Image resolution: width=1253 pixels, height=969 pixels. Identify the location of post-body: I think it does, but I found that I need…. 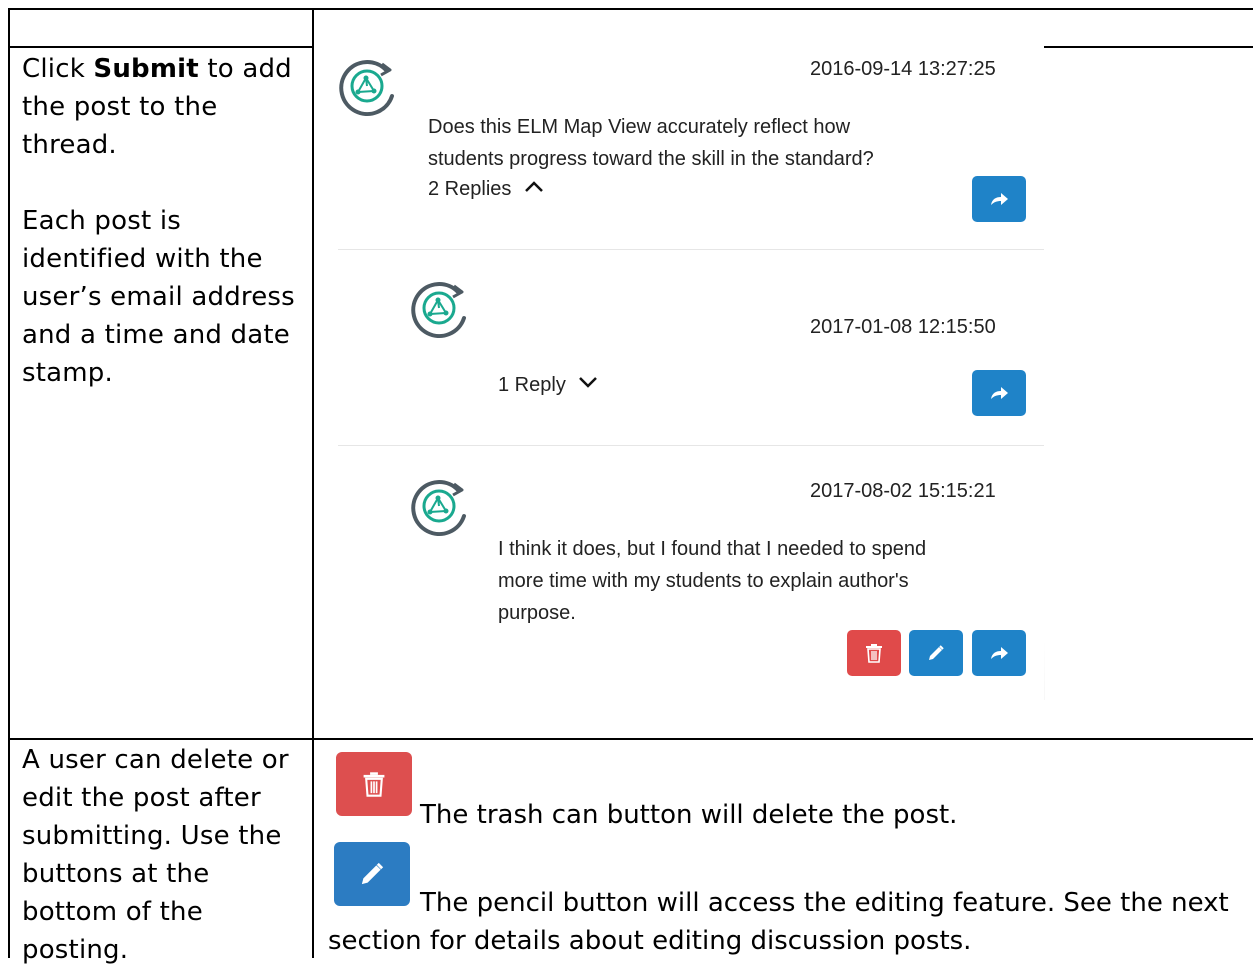
(712, 581).